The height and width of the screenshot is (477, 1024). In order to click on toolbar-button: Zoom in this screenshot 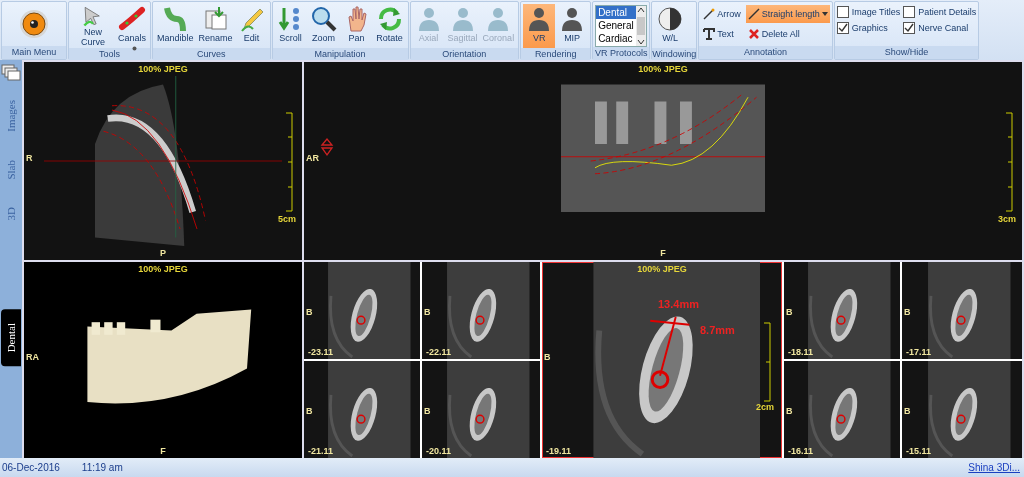, I will do `click(323, 26)`.